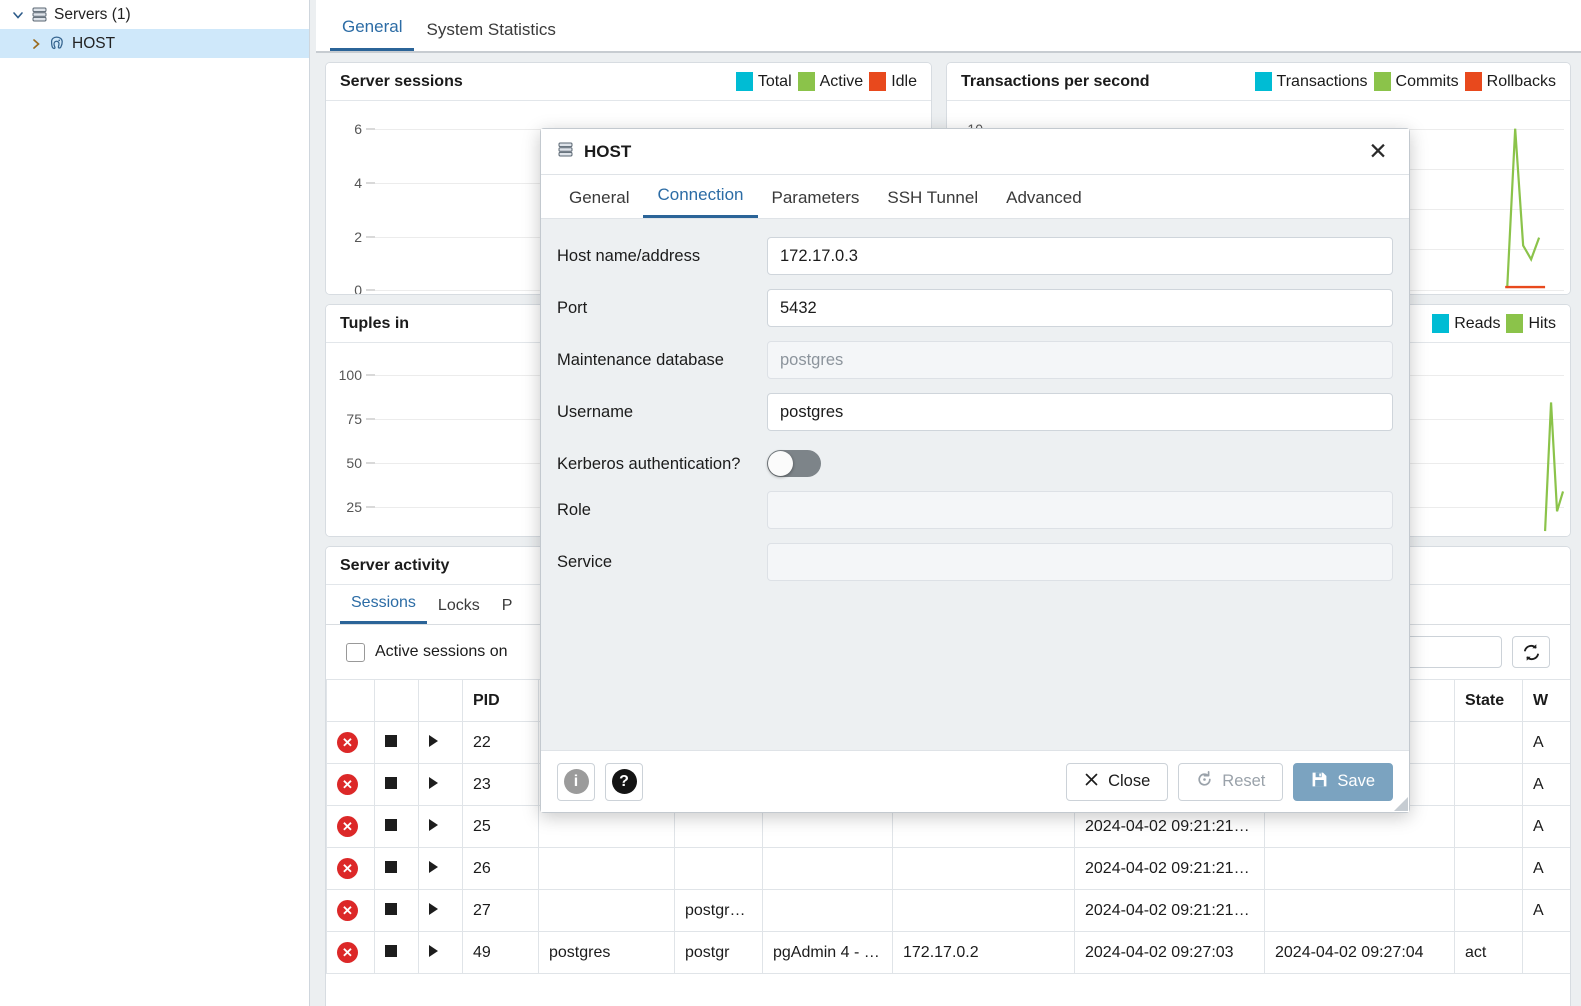 The width and height of the screenshot is (1581, 1006). I want to click on field-label-host-name: Host name/address, so click(629, 256).